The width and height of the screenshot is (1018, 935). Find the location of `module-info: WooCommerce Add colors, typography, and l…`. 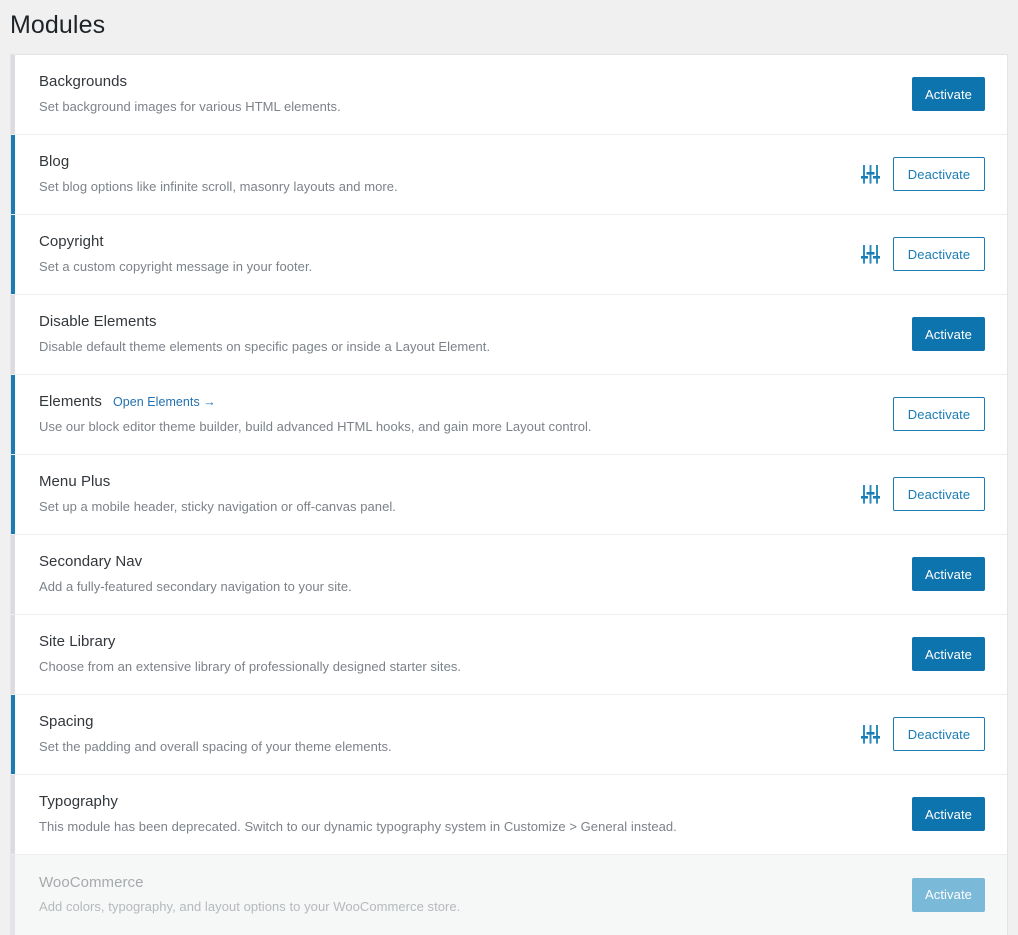

module-info: WooCommerce Add colors, typography, and l… is located at coordinates (461, 894).